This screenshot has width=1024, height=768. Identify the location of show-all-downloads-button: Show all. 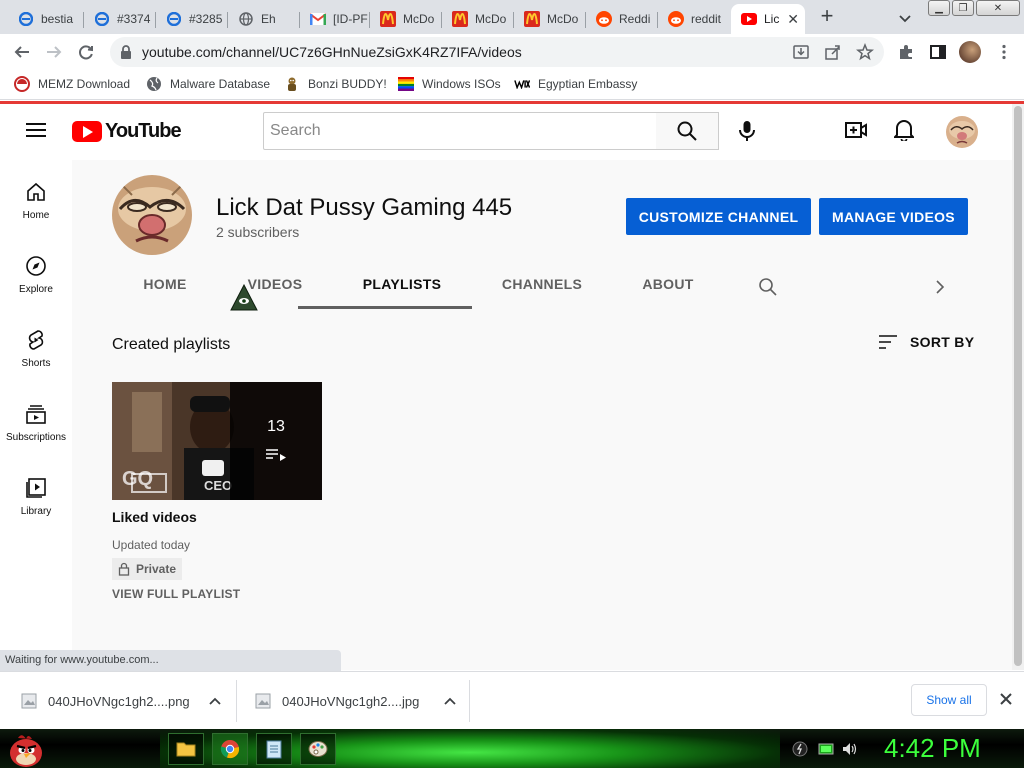
(949, 700).